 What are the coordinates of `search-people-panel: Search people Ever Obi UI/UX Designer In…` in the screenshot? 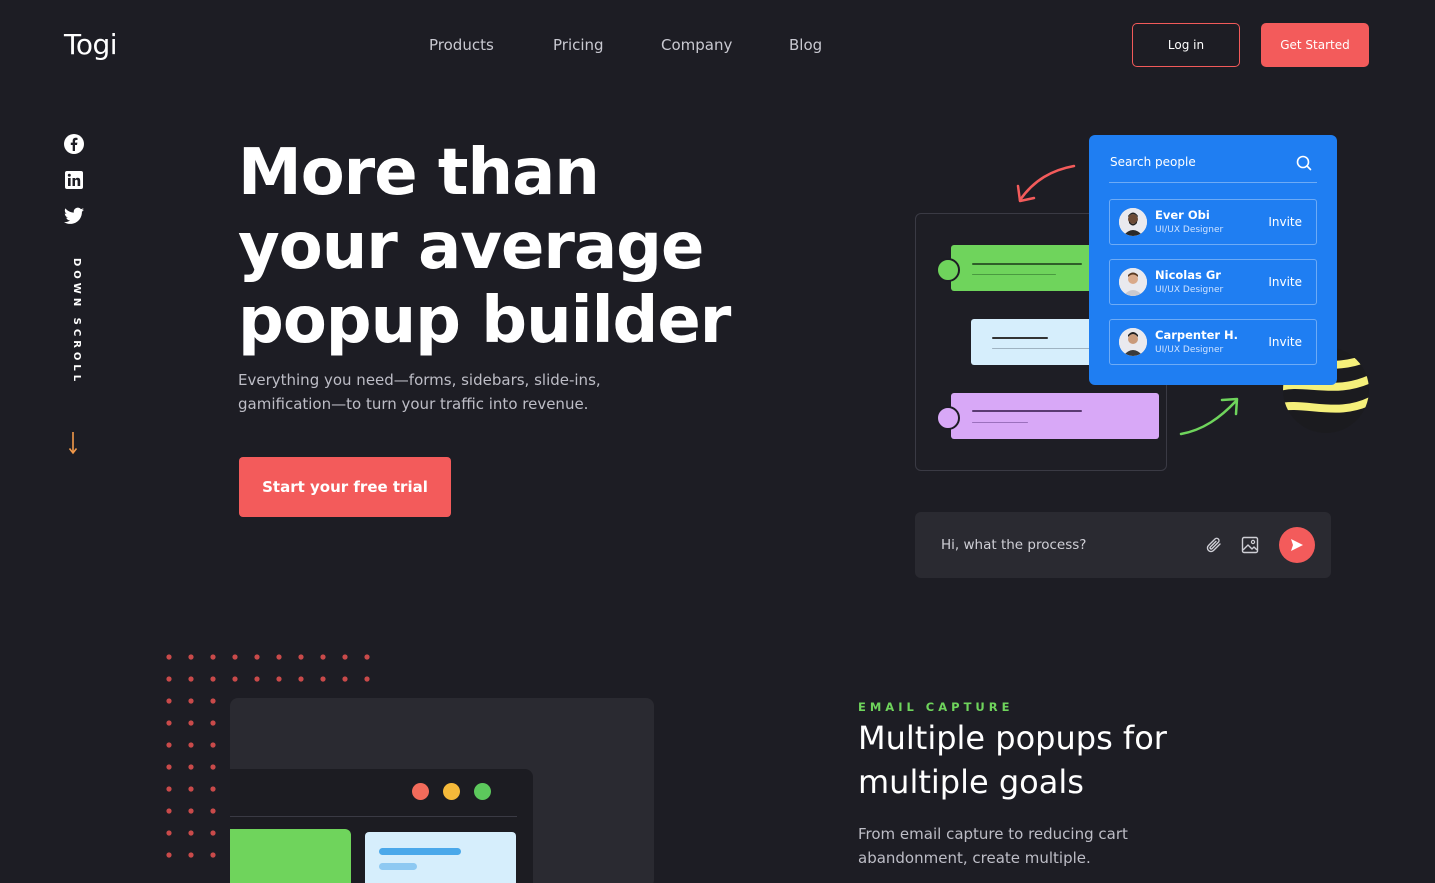 It's located at (1213, 260).